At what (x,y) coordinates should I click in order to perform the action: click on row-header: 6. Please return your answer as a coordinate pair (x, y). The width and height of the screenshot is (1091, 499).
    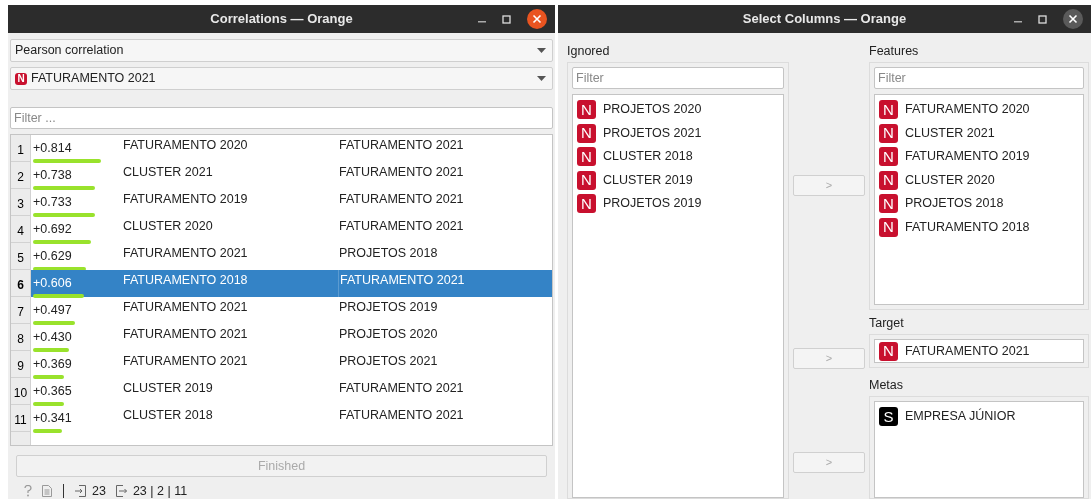
    Looking at the image, I should click on (21, 283).